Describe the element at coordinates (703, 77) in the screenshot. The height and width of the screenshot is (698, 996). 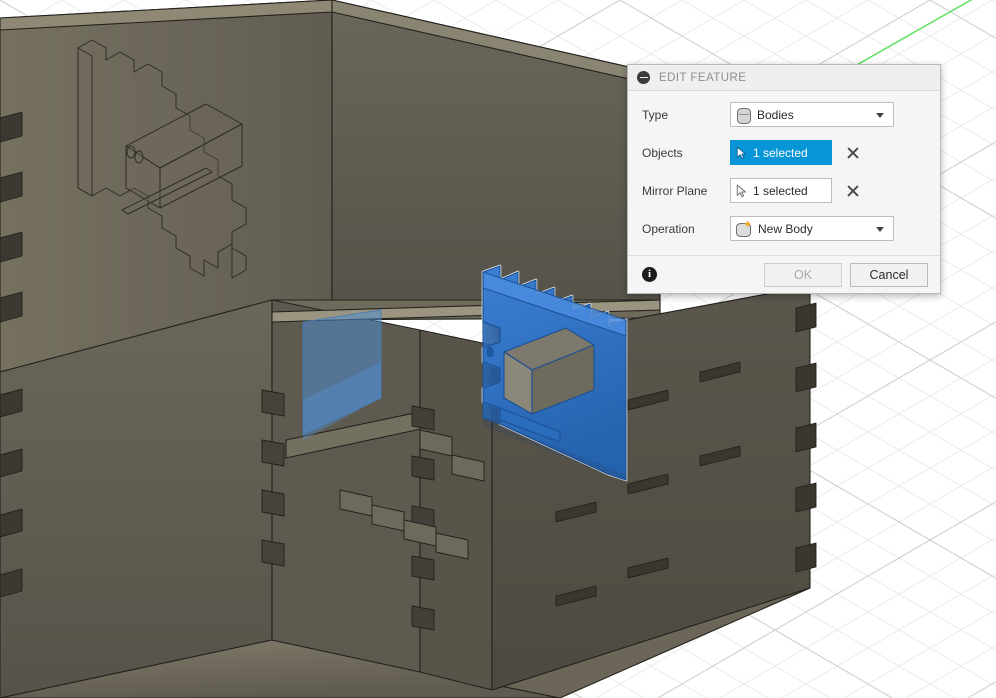
I see `dialog-title: EDIT FEATURE` at that location.